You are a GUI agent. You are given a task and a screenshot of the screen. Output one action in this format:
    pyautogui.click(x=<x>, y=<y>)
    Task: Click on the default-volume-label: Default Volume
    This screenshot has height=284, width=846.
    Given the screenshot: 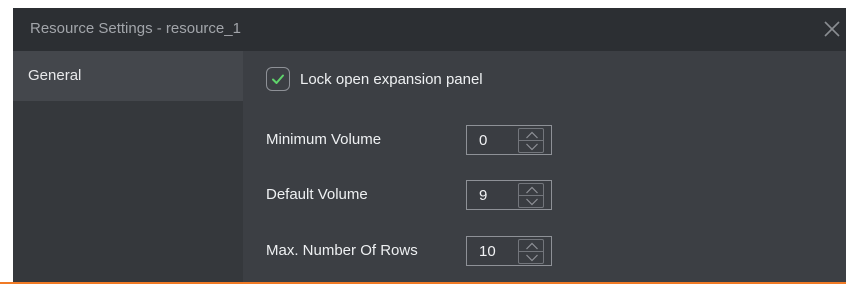 What is the action you would take?
    pyautogui.click(x=317, y=194)
    